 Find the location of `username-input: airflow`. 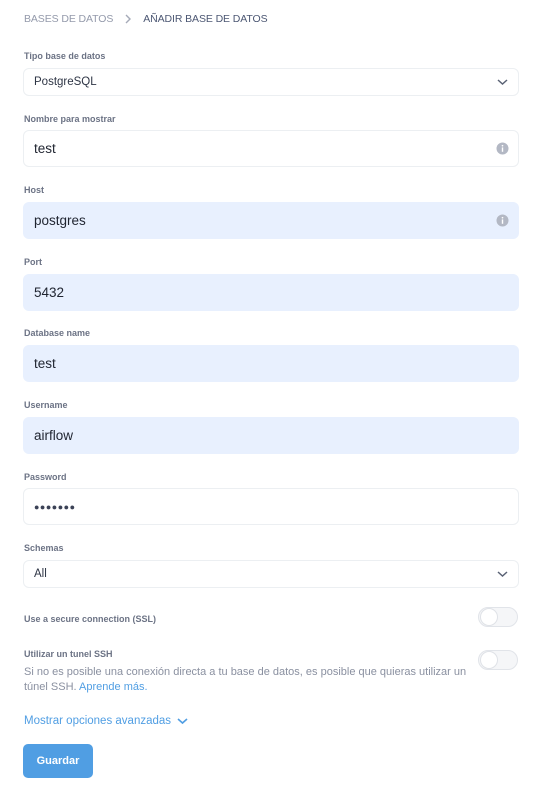

username-input: airflow is located at coordinates (271, 435).